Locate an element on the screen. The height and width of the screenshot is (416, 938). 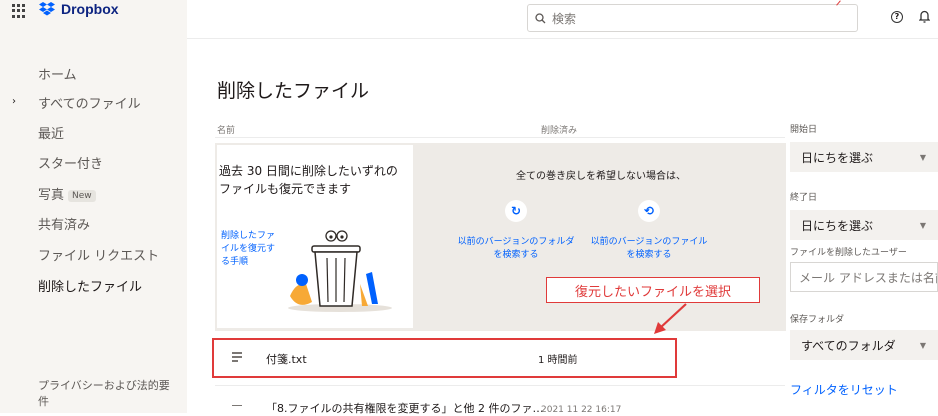
search-folder-version-link: 以前のバージョンのフォルダを検索する is located at coordinates (516, 249).